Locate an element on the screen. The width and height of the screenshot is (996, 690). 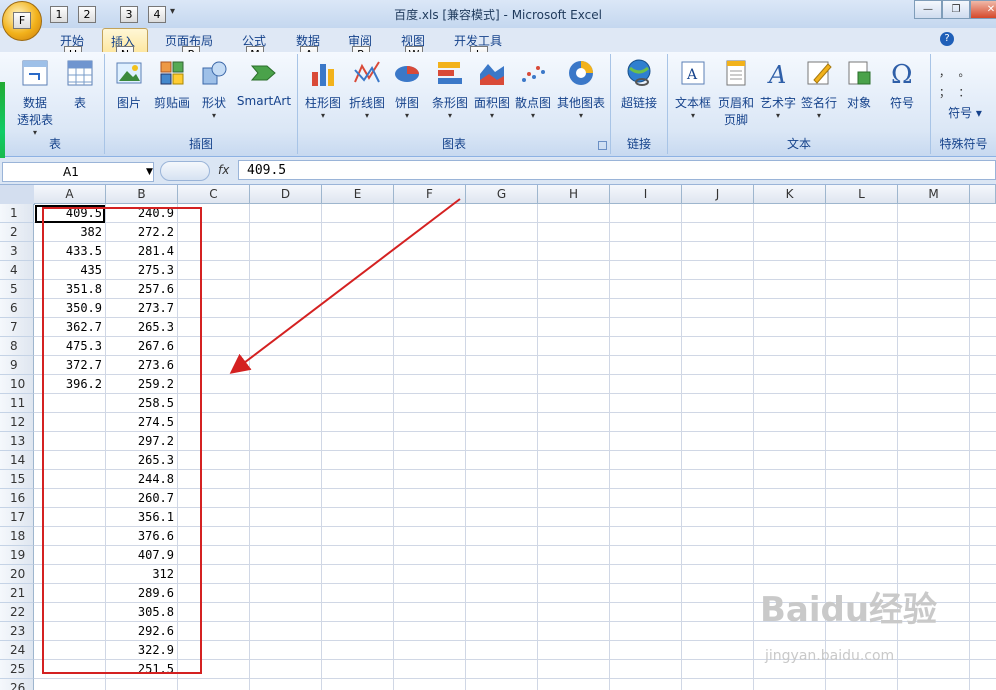
clip-art-button: 剪贴画 is located at coordinates (172, 84).